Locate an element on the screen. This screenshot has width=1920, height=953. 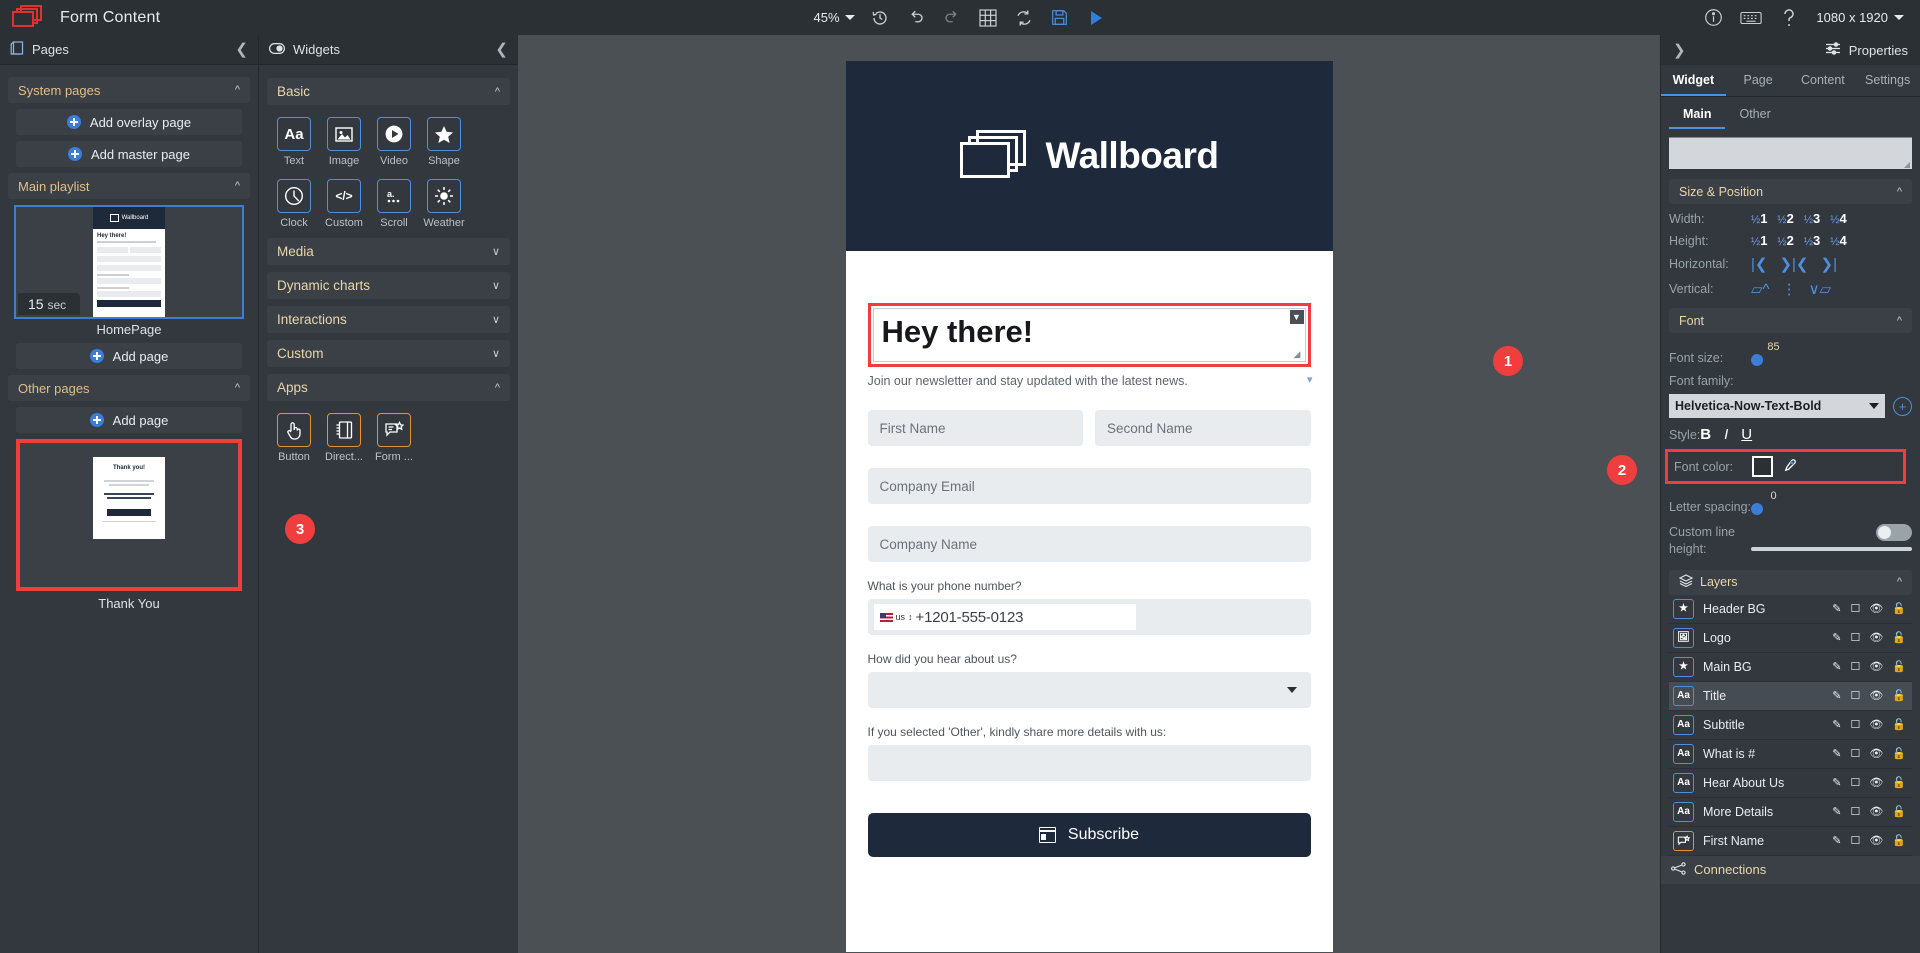
widget-shape: Shape is located at coordinates (444, 142).